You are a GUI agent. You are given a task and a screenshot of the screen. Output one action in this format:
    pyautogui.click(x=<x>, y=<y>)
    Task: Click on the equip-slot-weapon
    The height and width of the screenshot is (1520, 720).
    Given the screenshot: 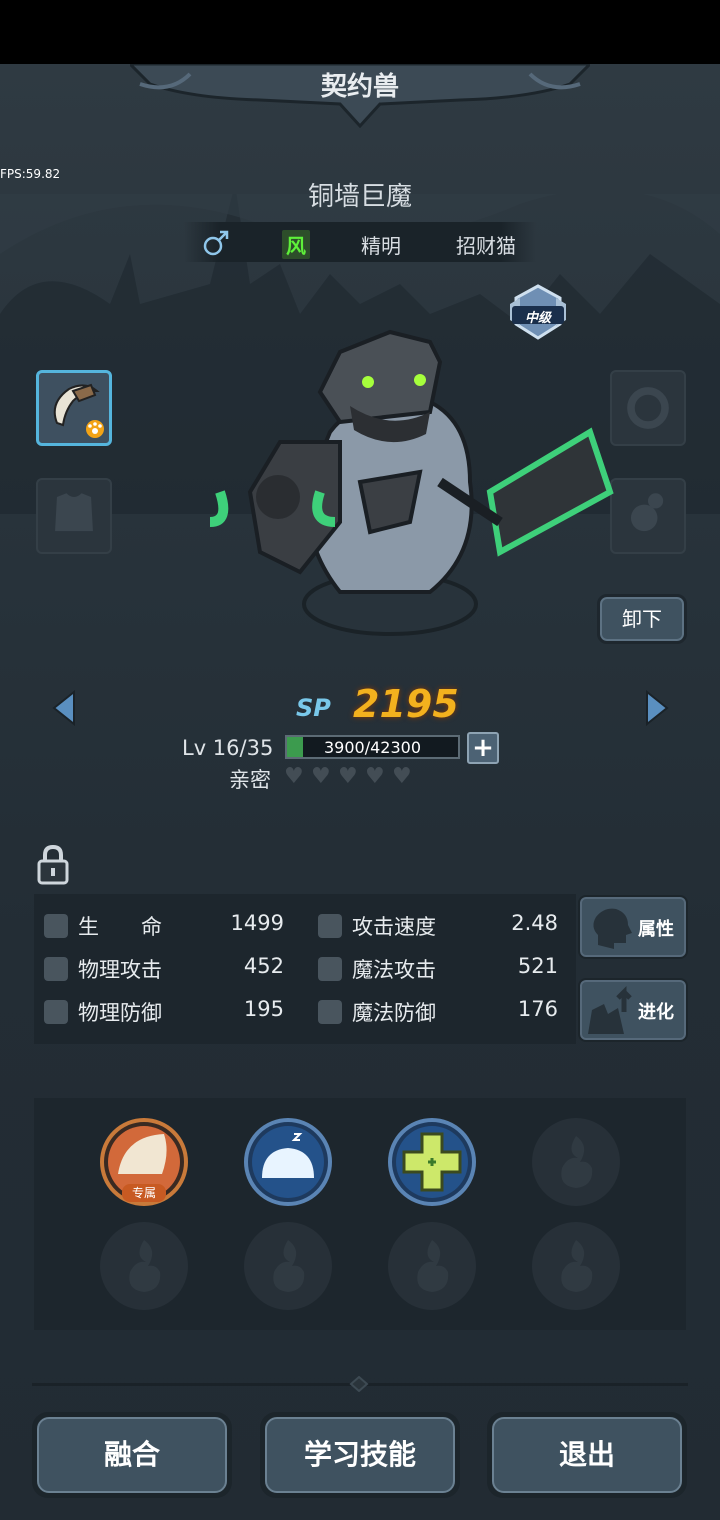 What is the action you would take?
    pyautogui.click(x=74, y=408)
    